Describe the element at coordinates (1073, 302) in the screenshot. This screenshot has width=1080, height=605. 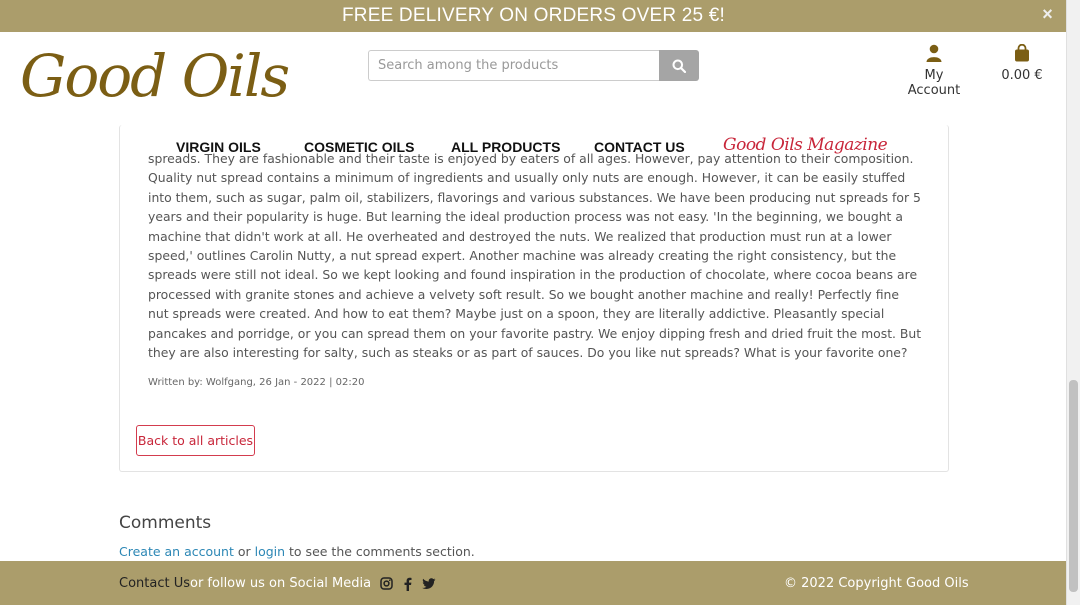
I see `page-scrollbar` at that location.